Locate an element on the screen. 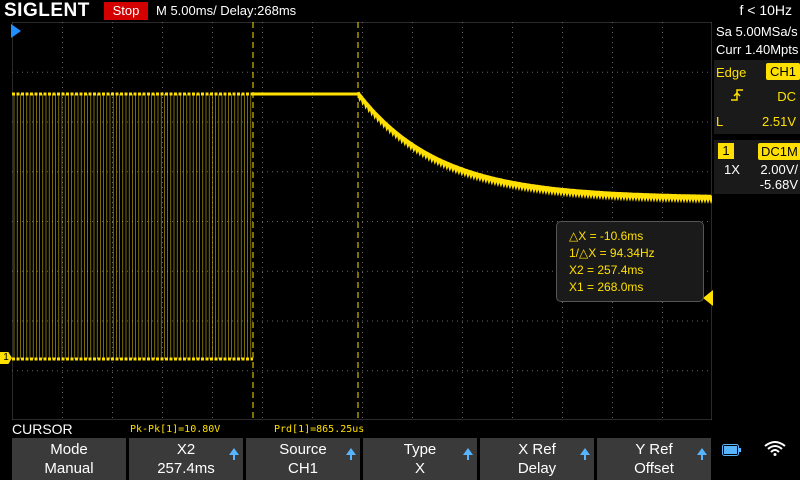 This screenshot has height=480, width=800. softkey-value: CH1 is located at coordinates (302, 468).